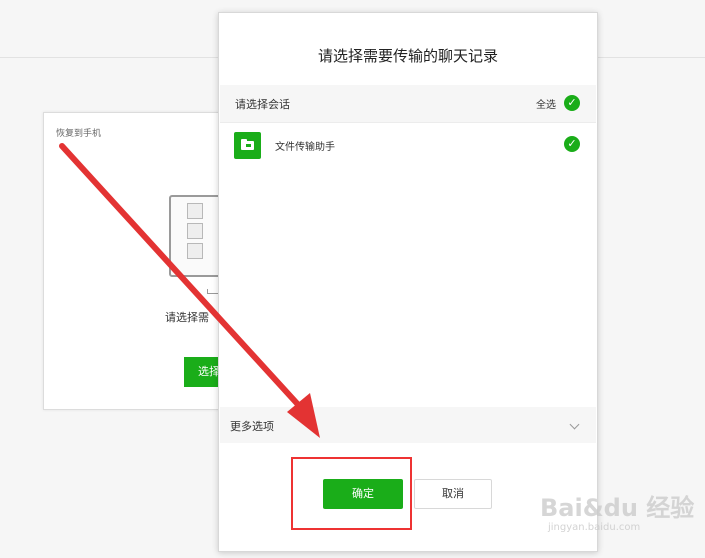  Describe the element at coordinates (187, 317) in the screenshot. I see `card-prompt: 请选择需` at that location.